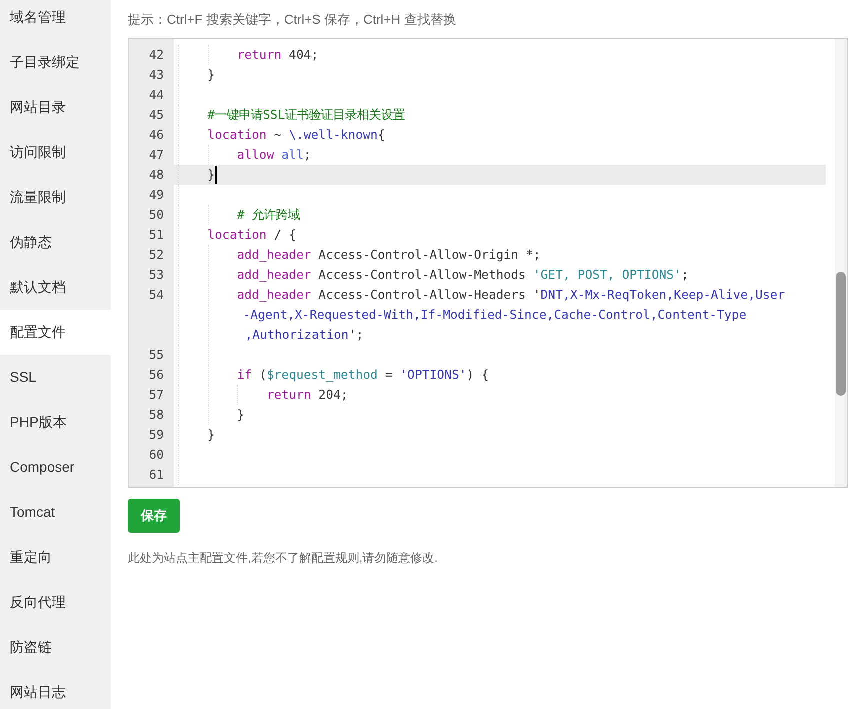 The width and height of the screenshot is (858, 709). I want to click on scrollbar, so click(841, 263).